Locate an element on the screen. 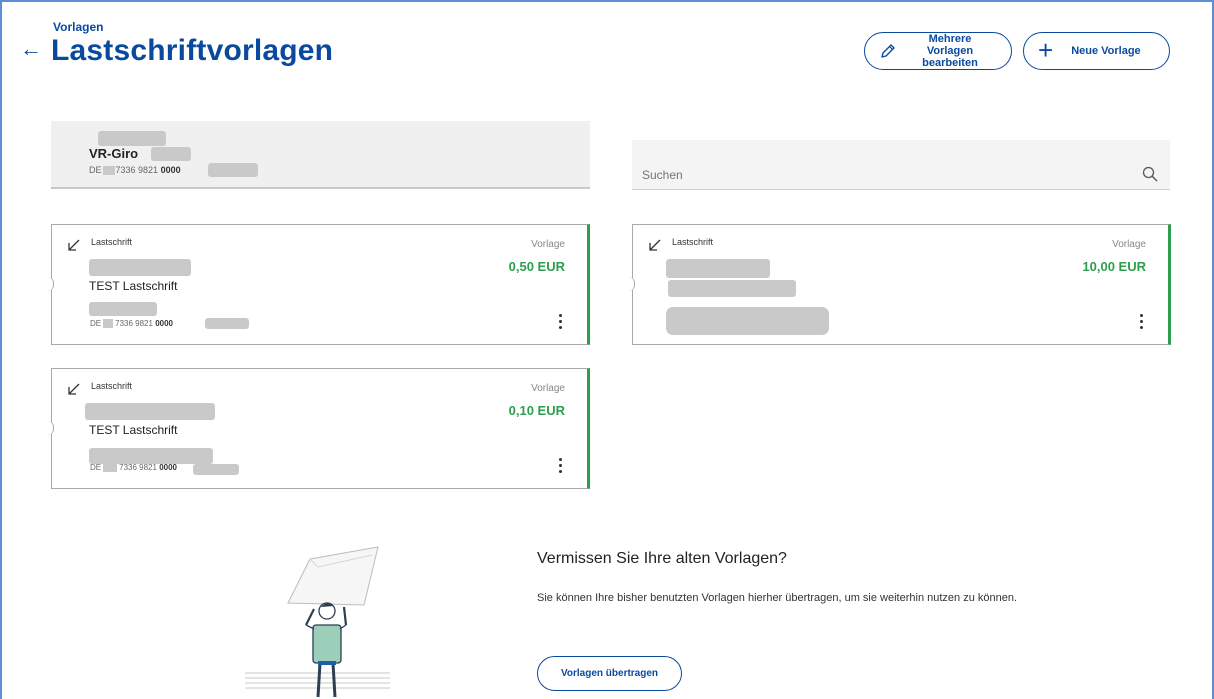 Image resolution: width=1214 pixels, height=699 pixels. account-selector: VR-Giro DE 7336 9821 0000 is located at coordinates (320, 155).